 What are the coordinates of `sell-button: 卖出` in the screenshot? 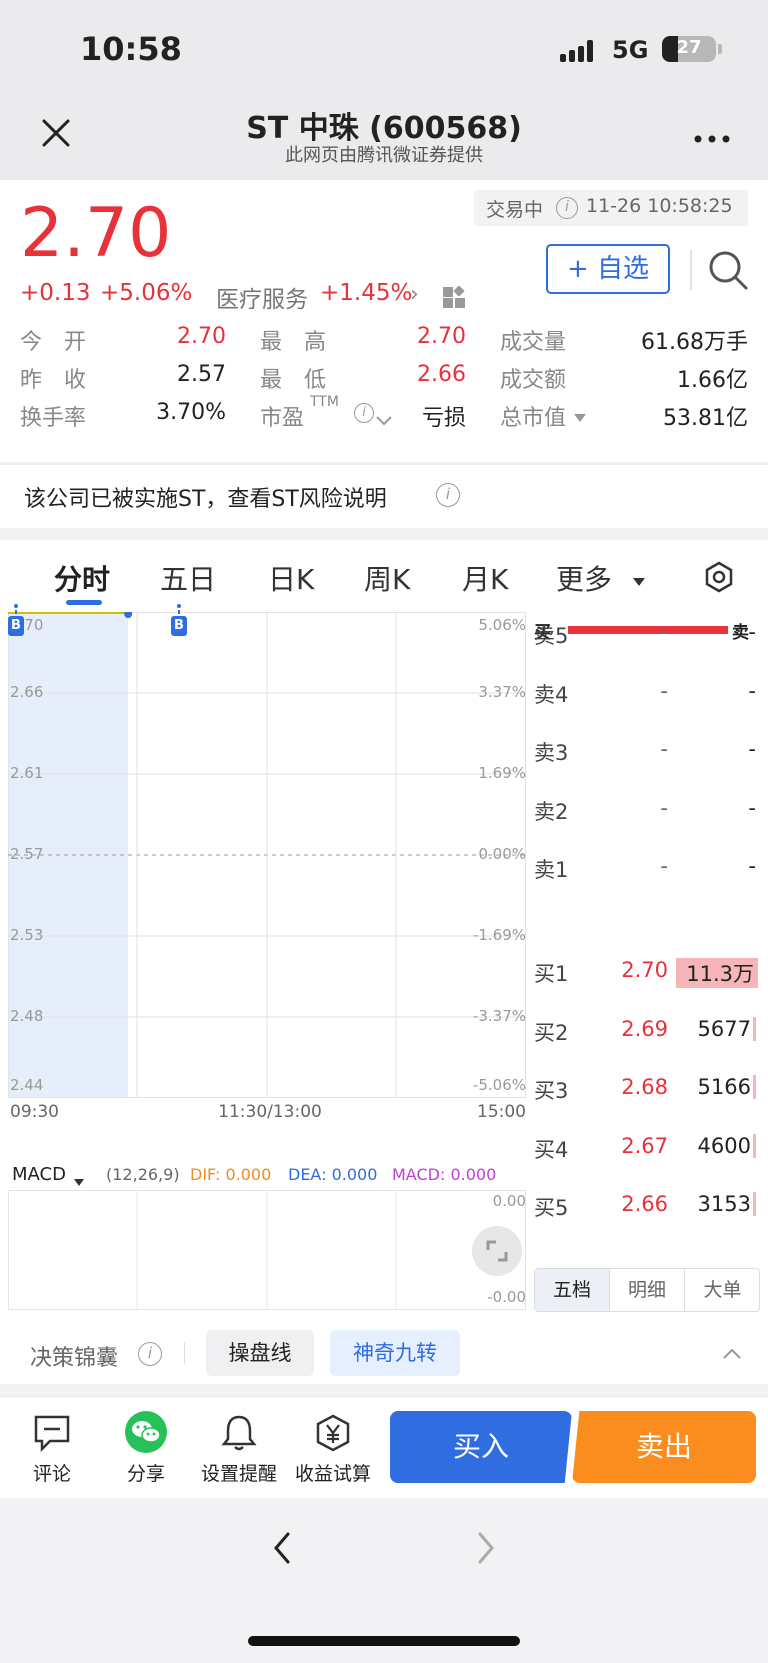 It's located at (664, 1447).